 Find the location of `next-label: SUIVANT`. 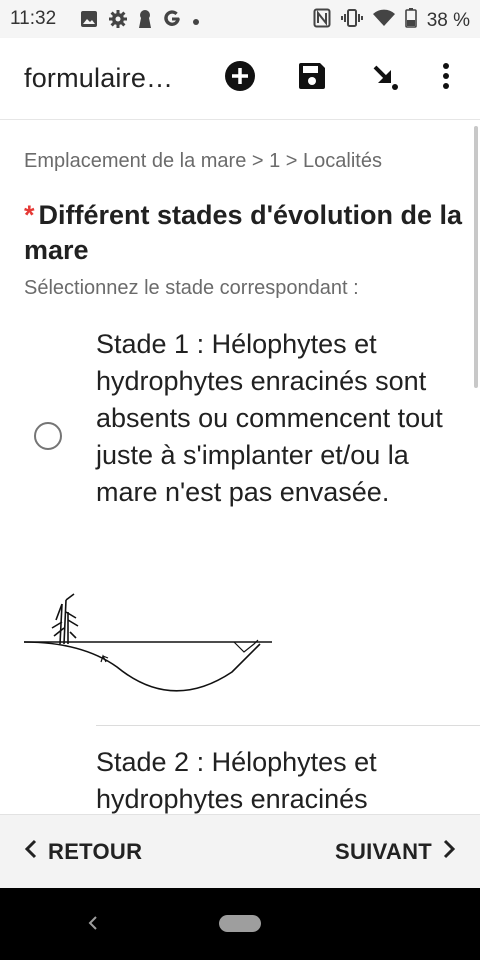

next-label: SUIVANT is located at coordinates (383, 851).